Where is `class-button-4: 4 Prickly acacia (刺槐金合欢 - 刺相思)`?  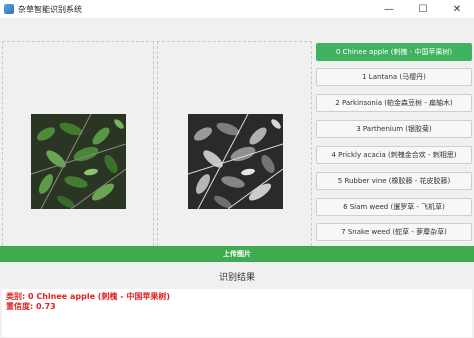 class-button-4: 4 Prickly acacia (刺槐金合欢 - 刺相思) is located at coordinates (394, 155).